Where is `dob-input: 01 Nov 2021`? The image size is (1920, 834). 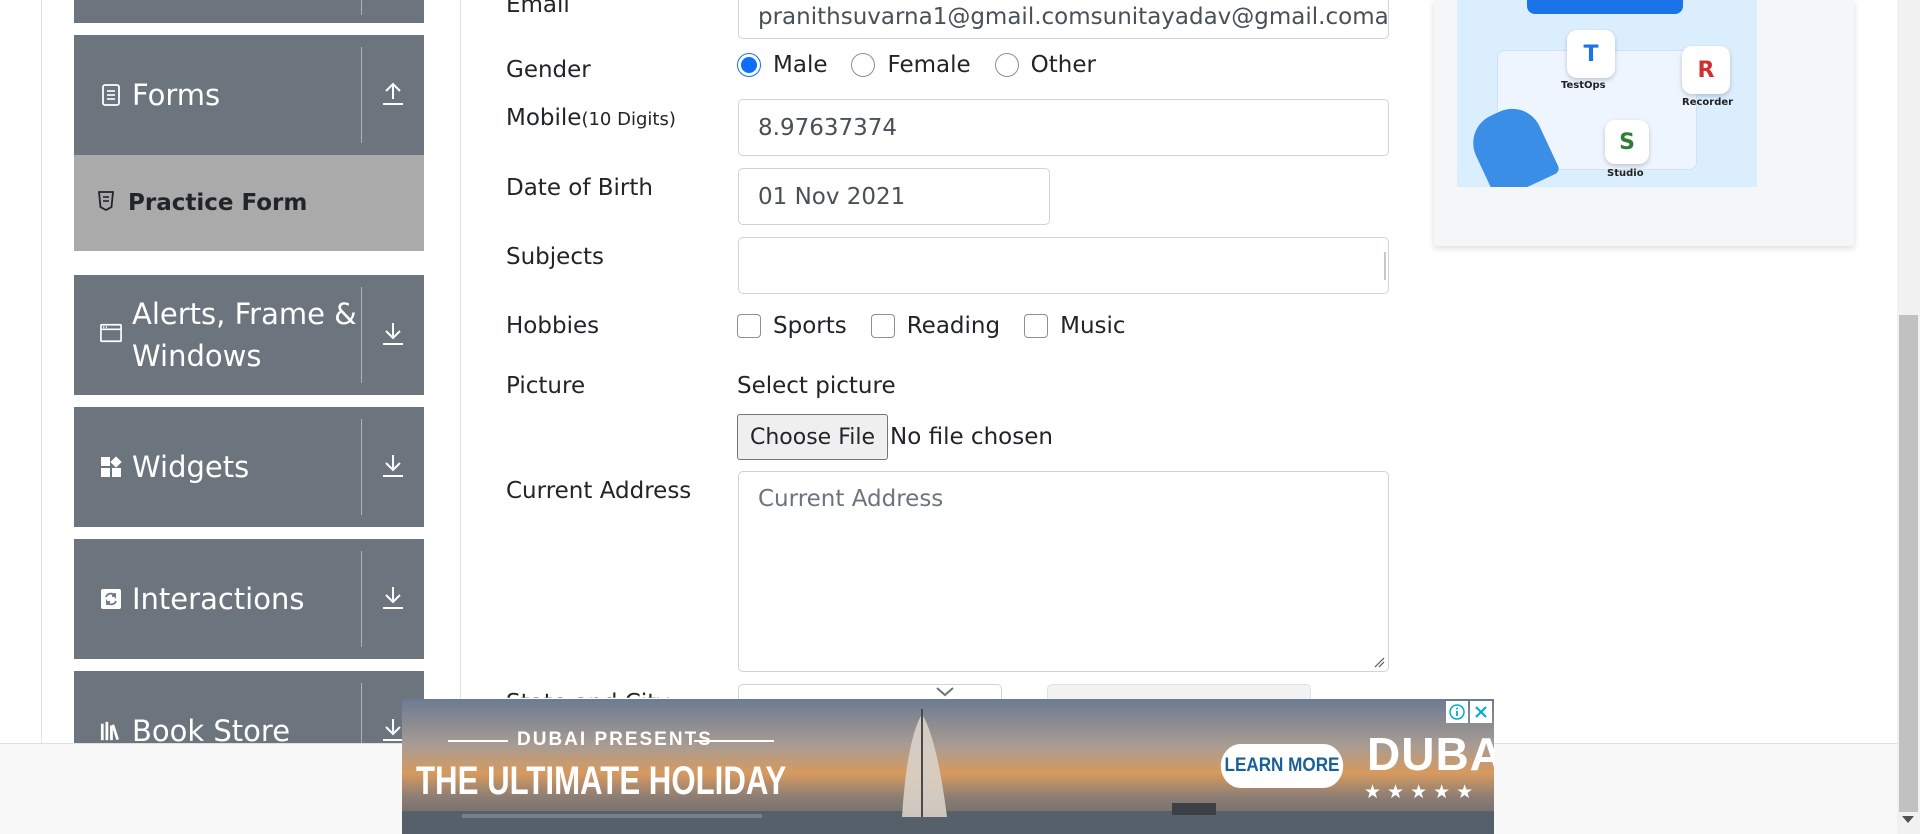 dob-input: 01 Nov 2021 is located at coordinates (894, 196).